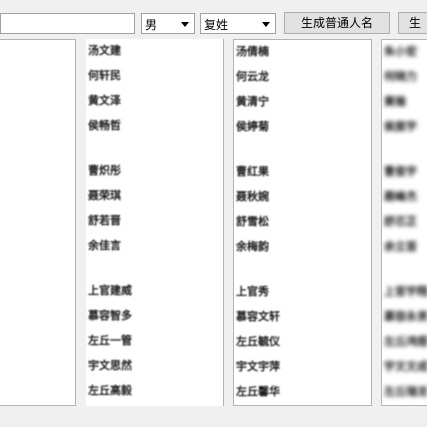  I want to click on column-divider, so click(223, 222).